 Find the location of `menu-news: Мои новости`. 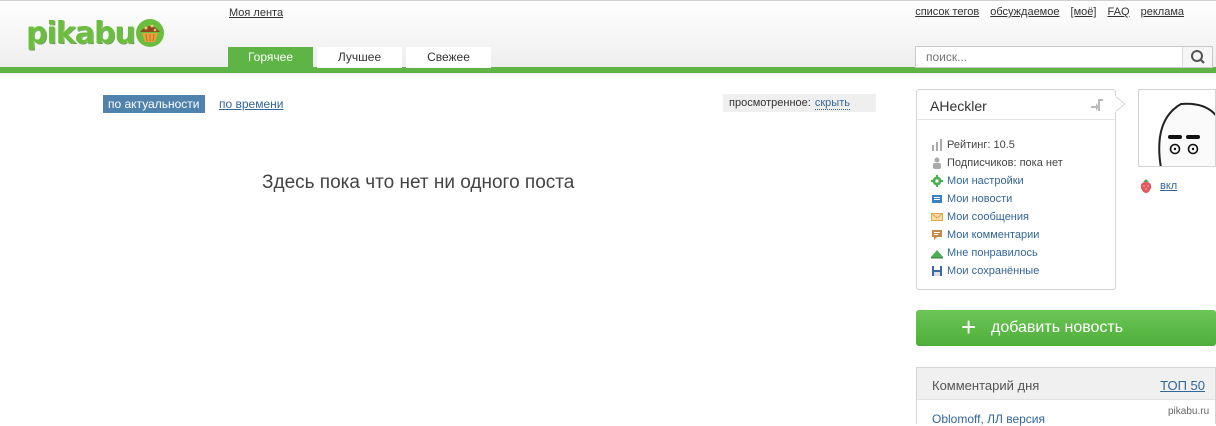

menu-news: Мои новости is located at coordinates (997, 199).